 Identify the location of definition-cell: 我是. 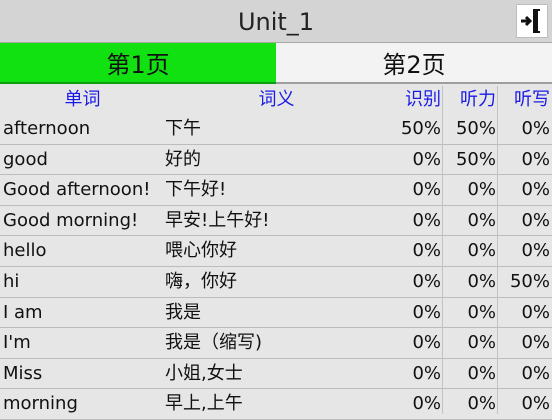
(183, 312).